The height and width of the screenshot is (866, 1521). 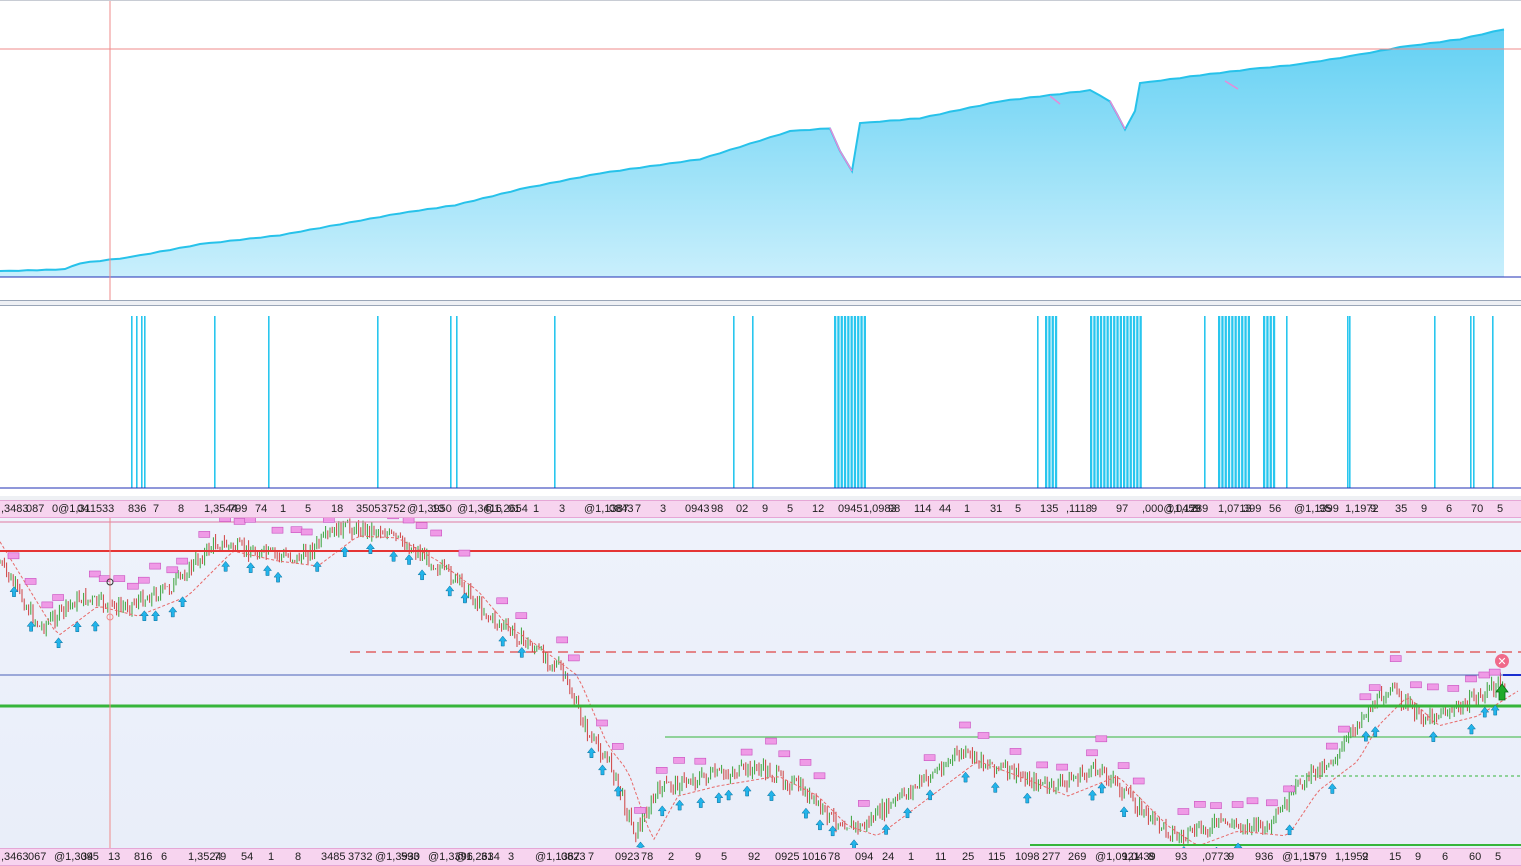 I want to click on trade-price-label: 0923, so click(x=627, y=857).